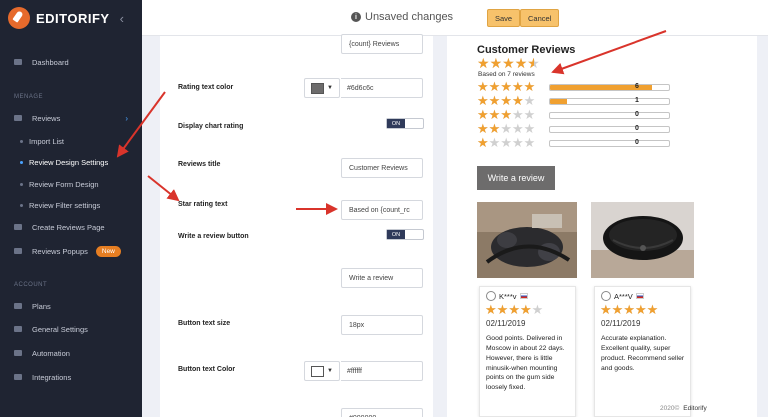 The width and height of the screenshot is (768, 417). I want to click on russia-flag-icon, so click(523, 296).